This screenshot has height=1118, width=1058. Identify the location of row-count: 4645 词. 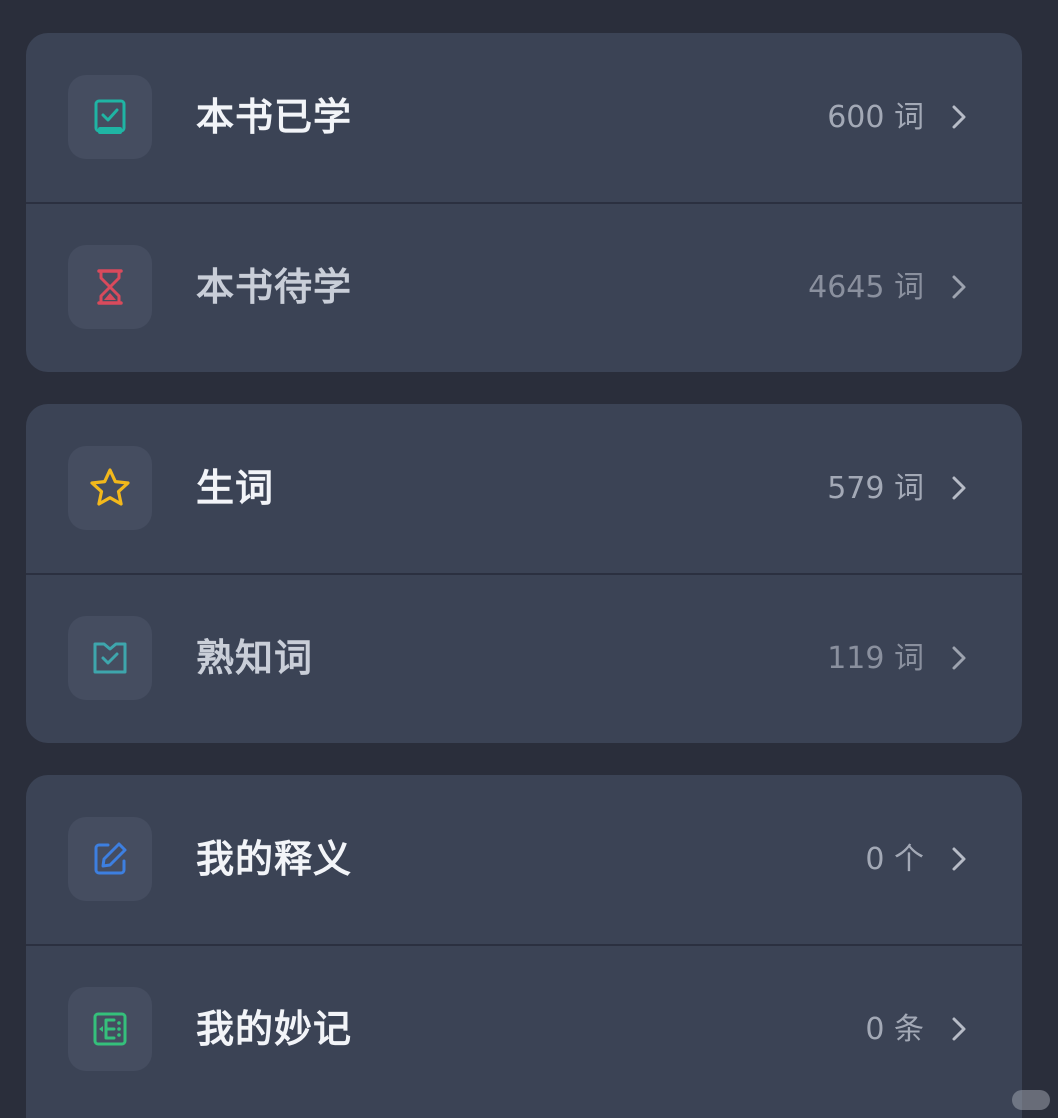
(866, 287).